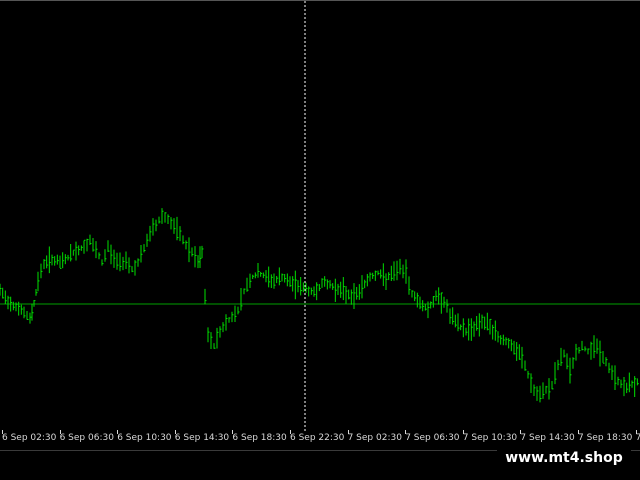 Image resolution: width=640 pixels, height=480 pixels. Describe the element at coordinates (86, 438) in the screenshot. I see `time-axis-label: 6 Sep 06:30` at that location.